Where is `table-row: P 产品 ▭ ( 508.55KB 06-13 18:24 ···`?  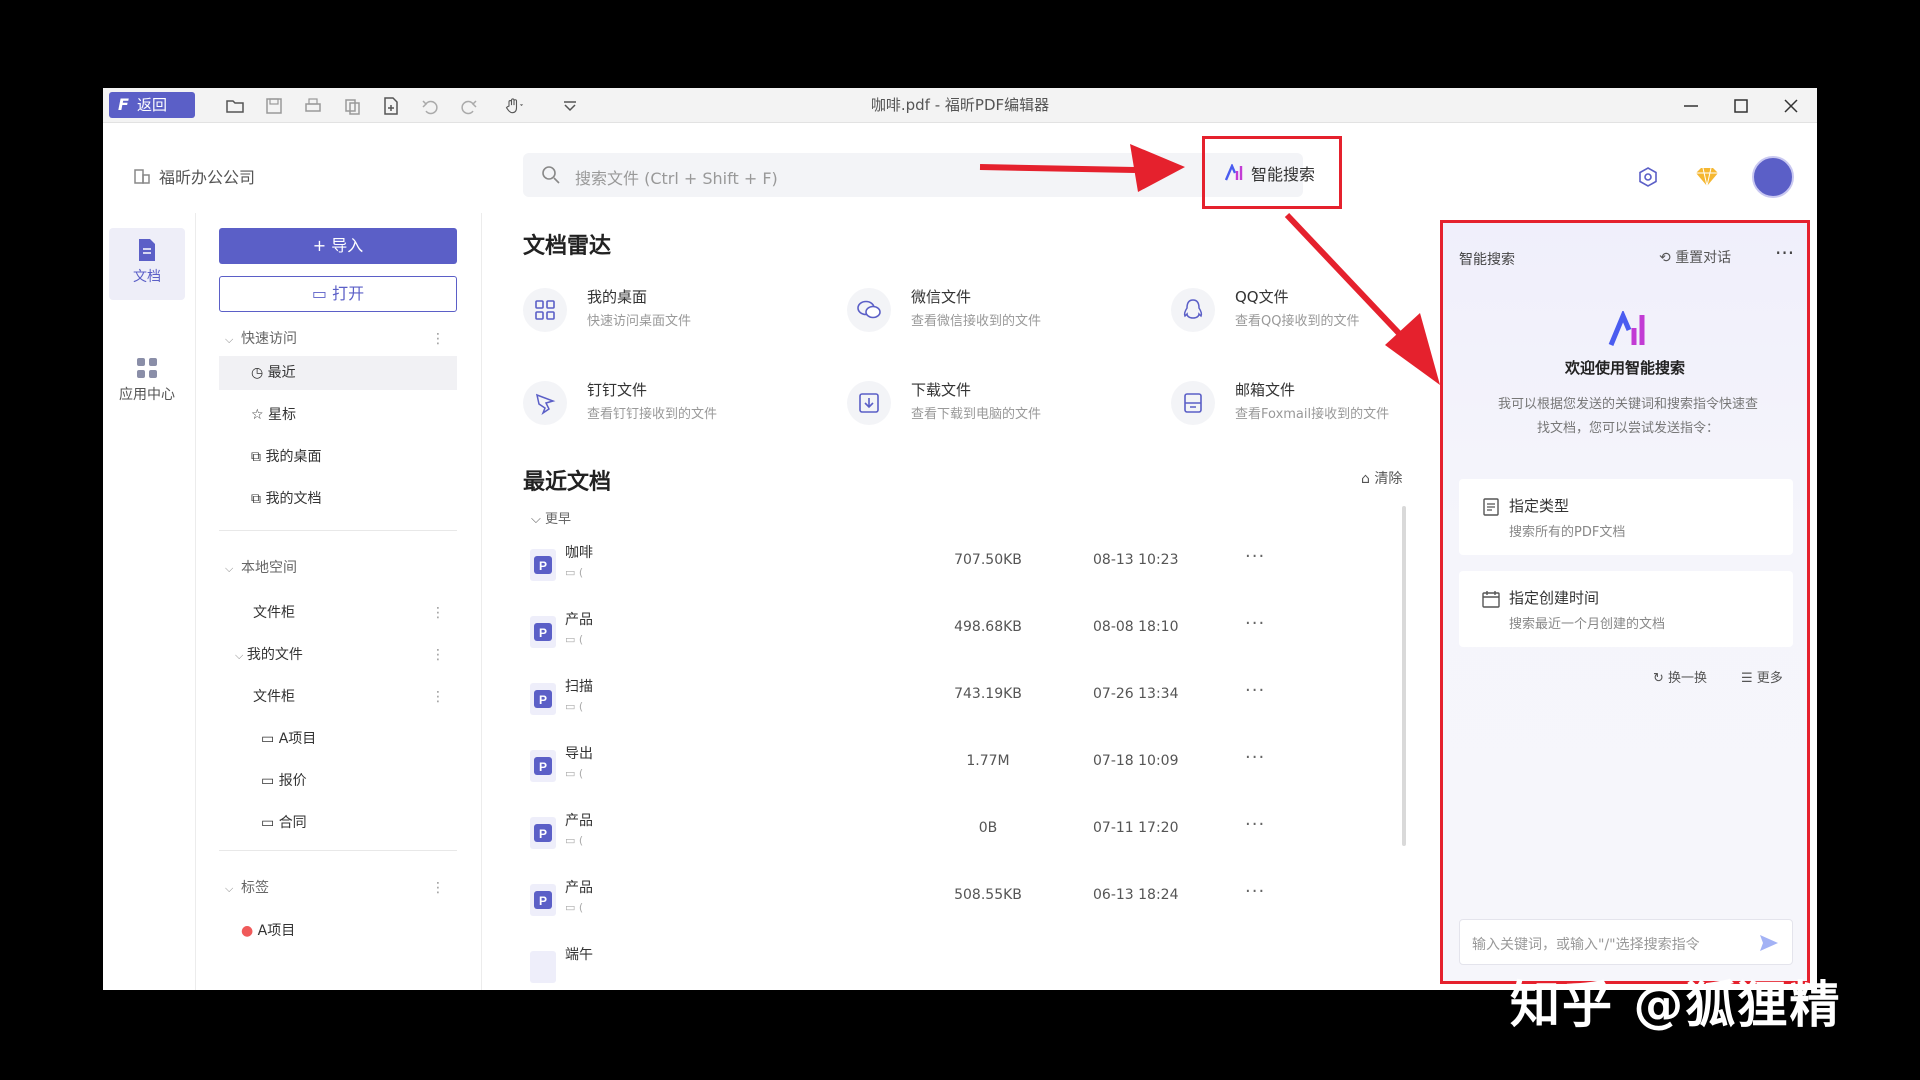
table-row: P 产品 ▭ ( 508.55KB 06-13 18:24 ··· is located at coordinates (894, 904).